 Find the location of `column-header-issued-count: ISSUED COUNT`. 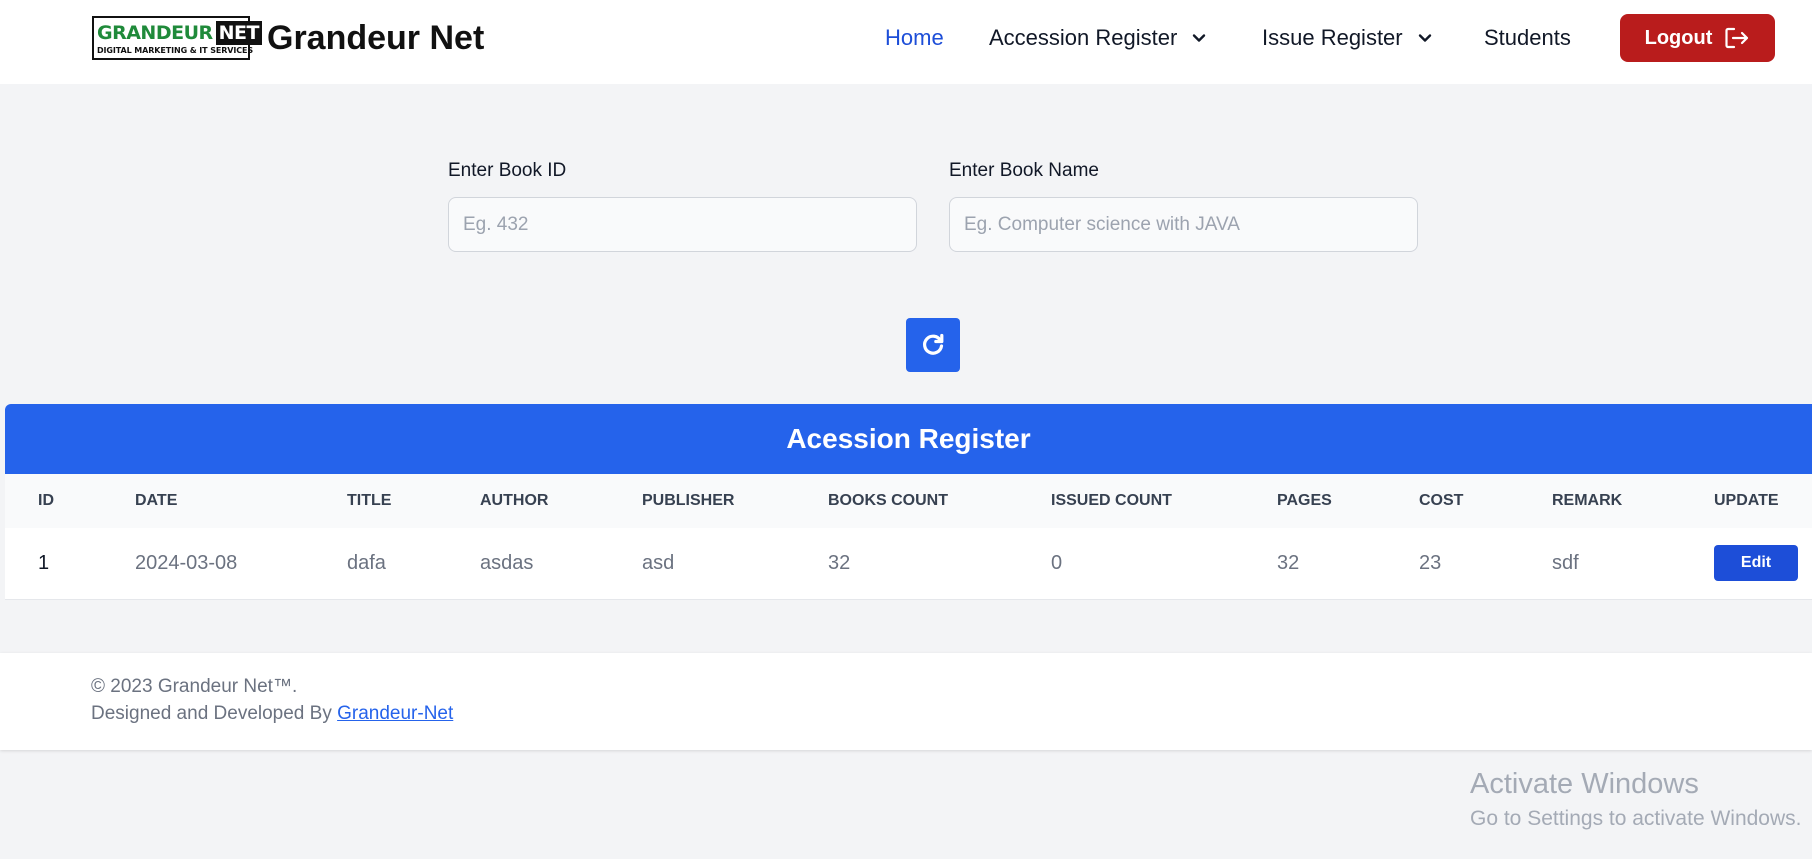

column-header-issued-count: ISSUED COUNT is located at coordinates (1111, 500).